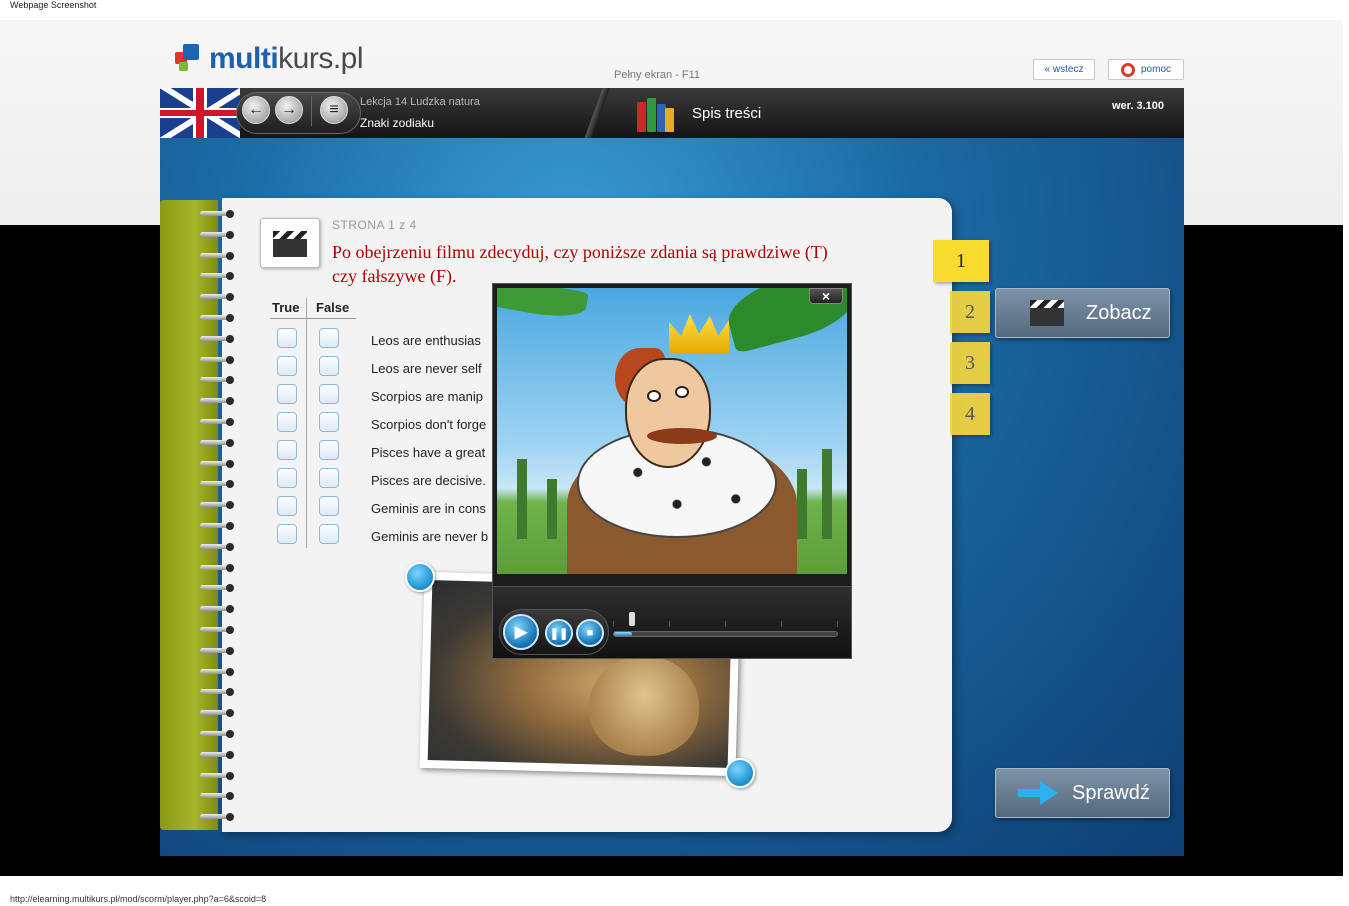 The width and height of the screenshot is (1349, 906). Describe the element at coordinates (1127, 69) in the screenshot. I see `lifebuoy-icon` at that location.